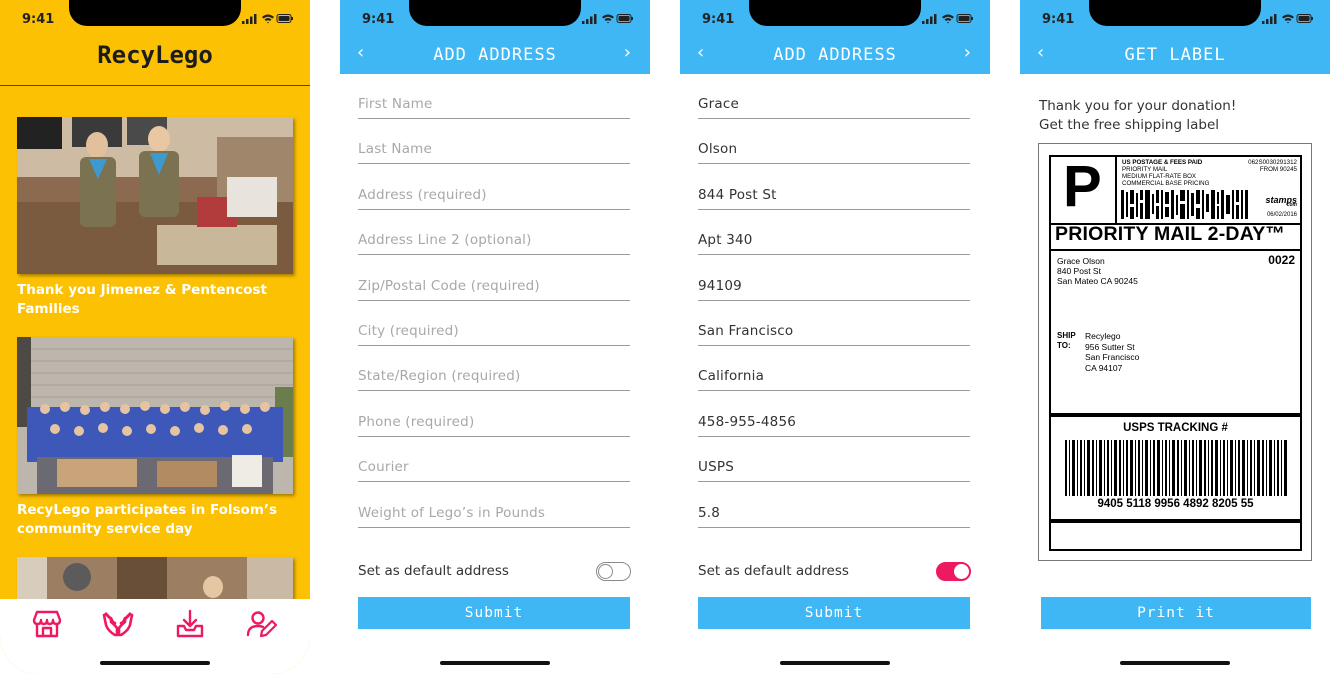 This screenshot has height=674, width=1330. Describe the element at coordinates (834, 150) in the screenshot. I see `last-name-field: Olson` at that location.